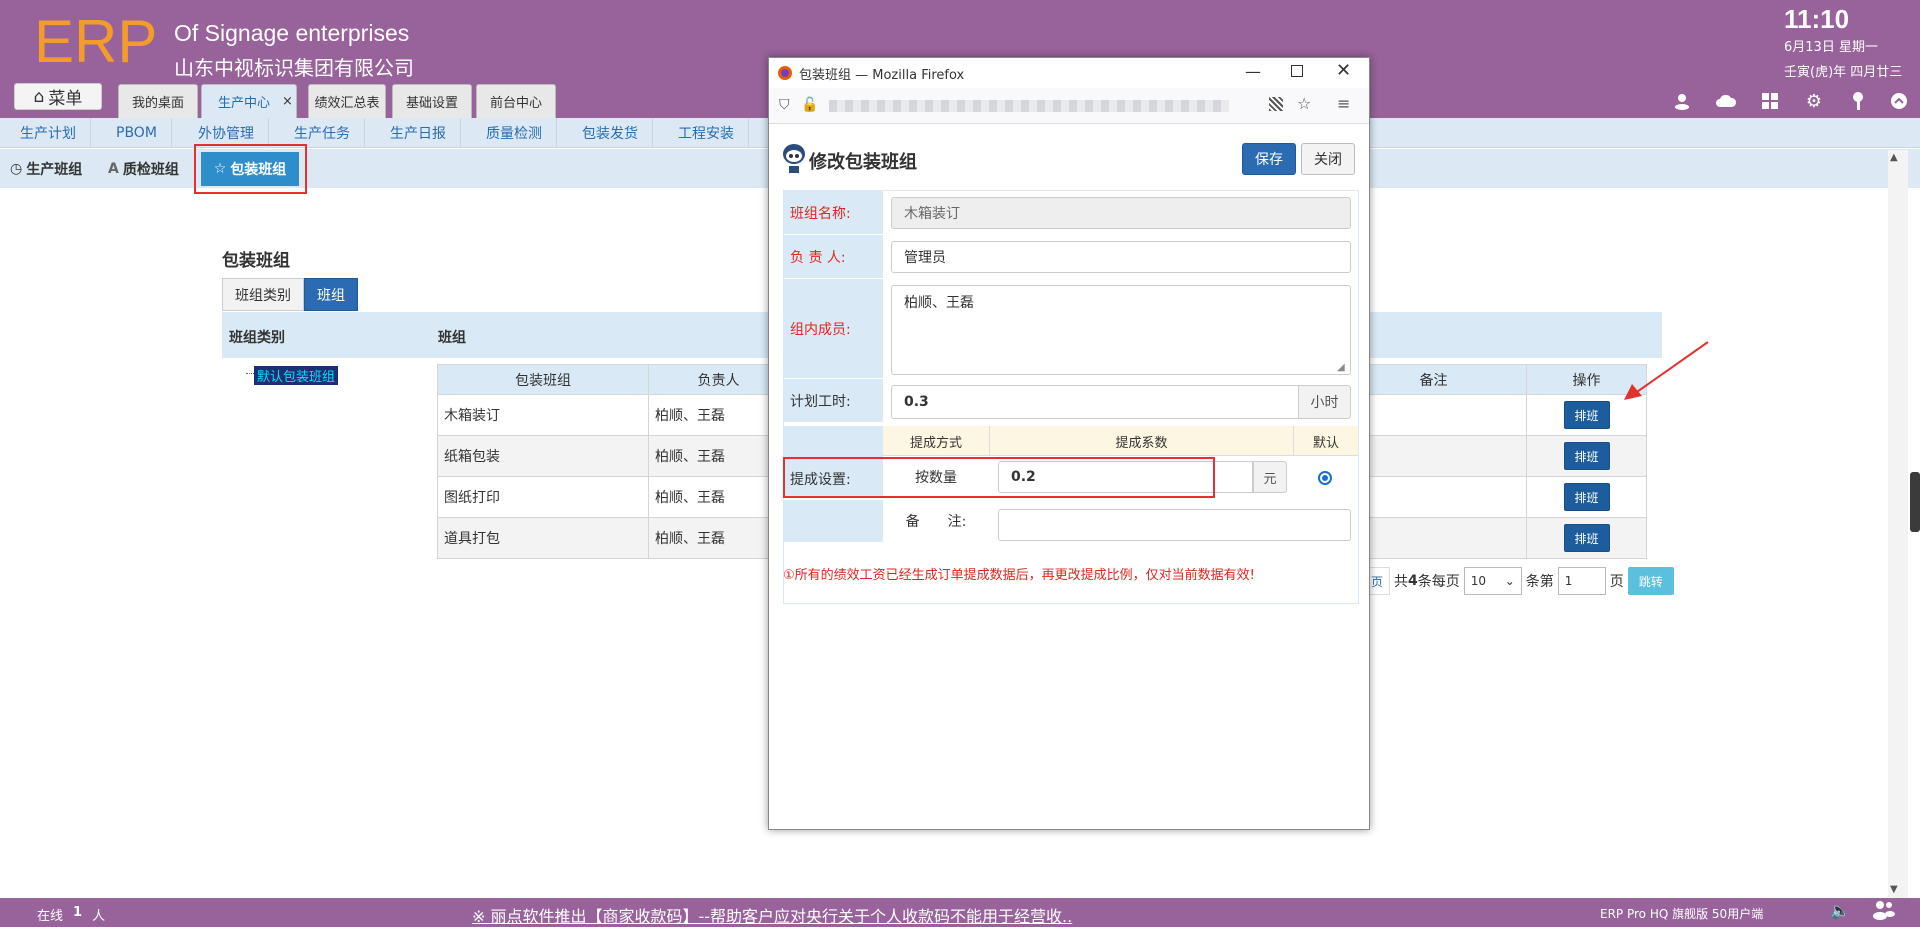 The width and height of the screenshot is (1920, 927). What do you see at coordinates (1770, 101) in the screenshot?
I see `apps-icon` at bounding box center [1770, 101].